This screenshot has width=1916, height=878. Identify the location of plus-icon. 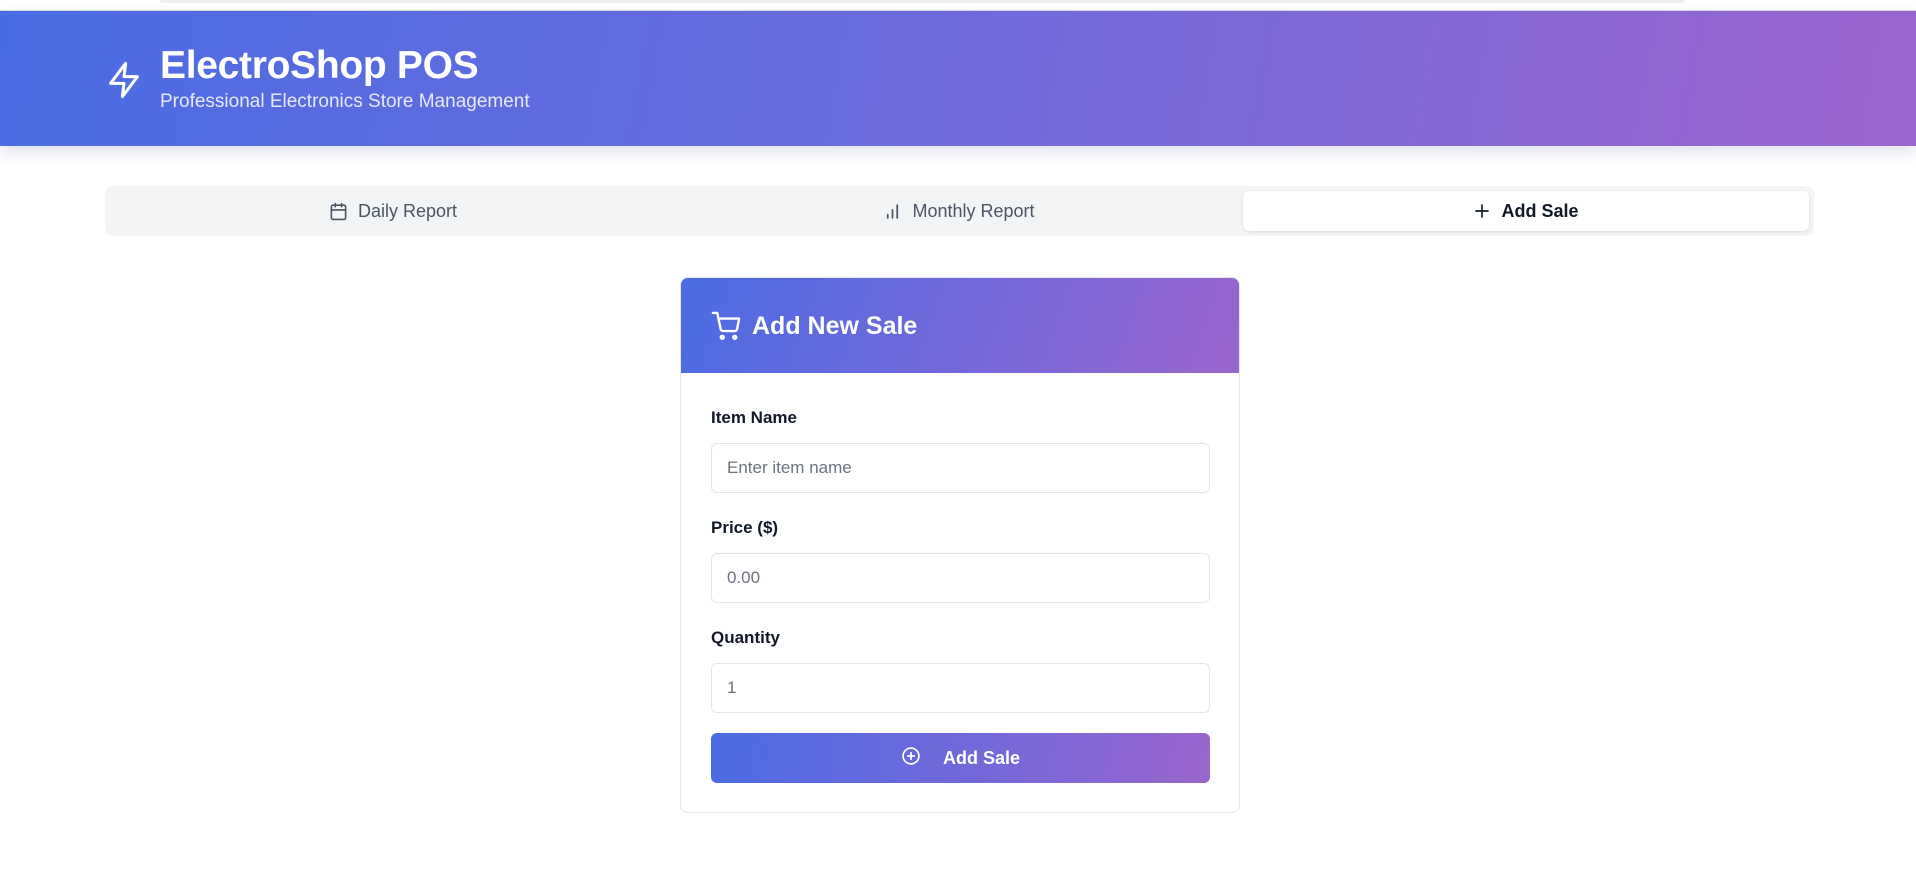
(1482, 211).